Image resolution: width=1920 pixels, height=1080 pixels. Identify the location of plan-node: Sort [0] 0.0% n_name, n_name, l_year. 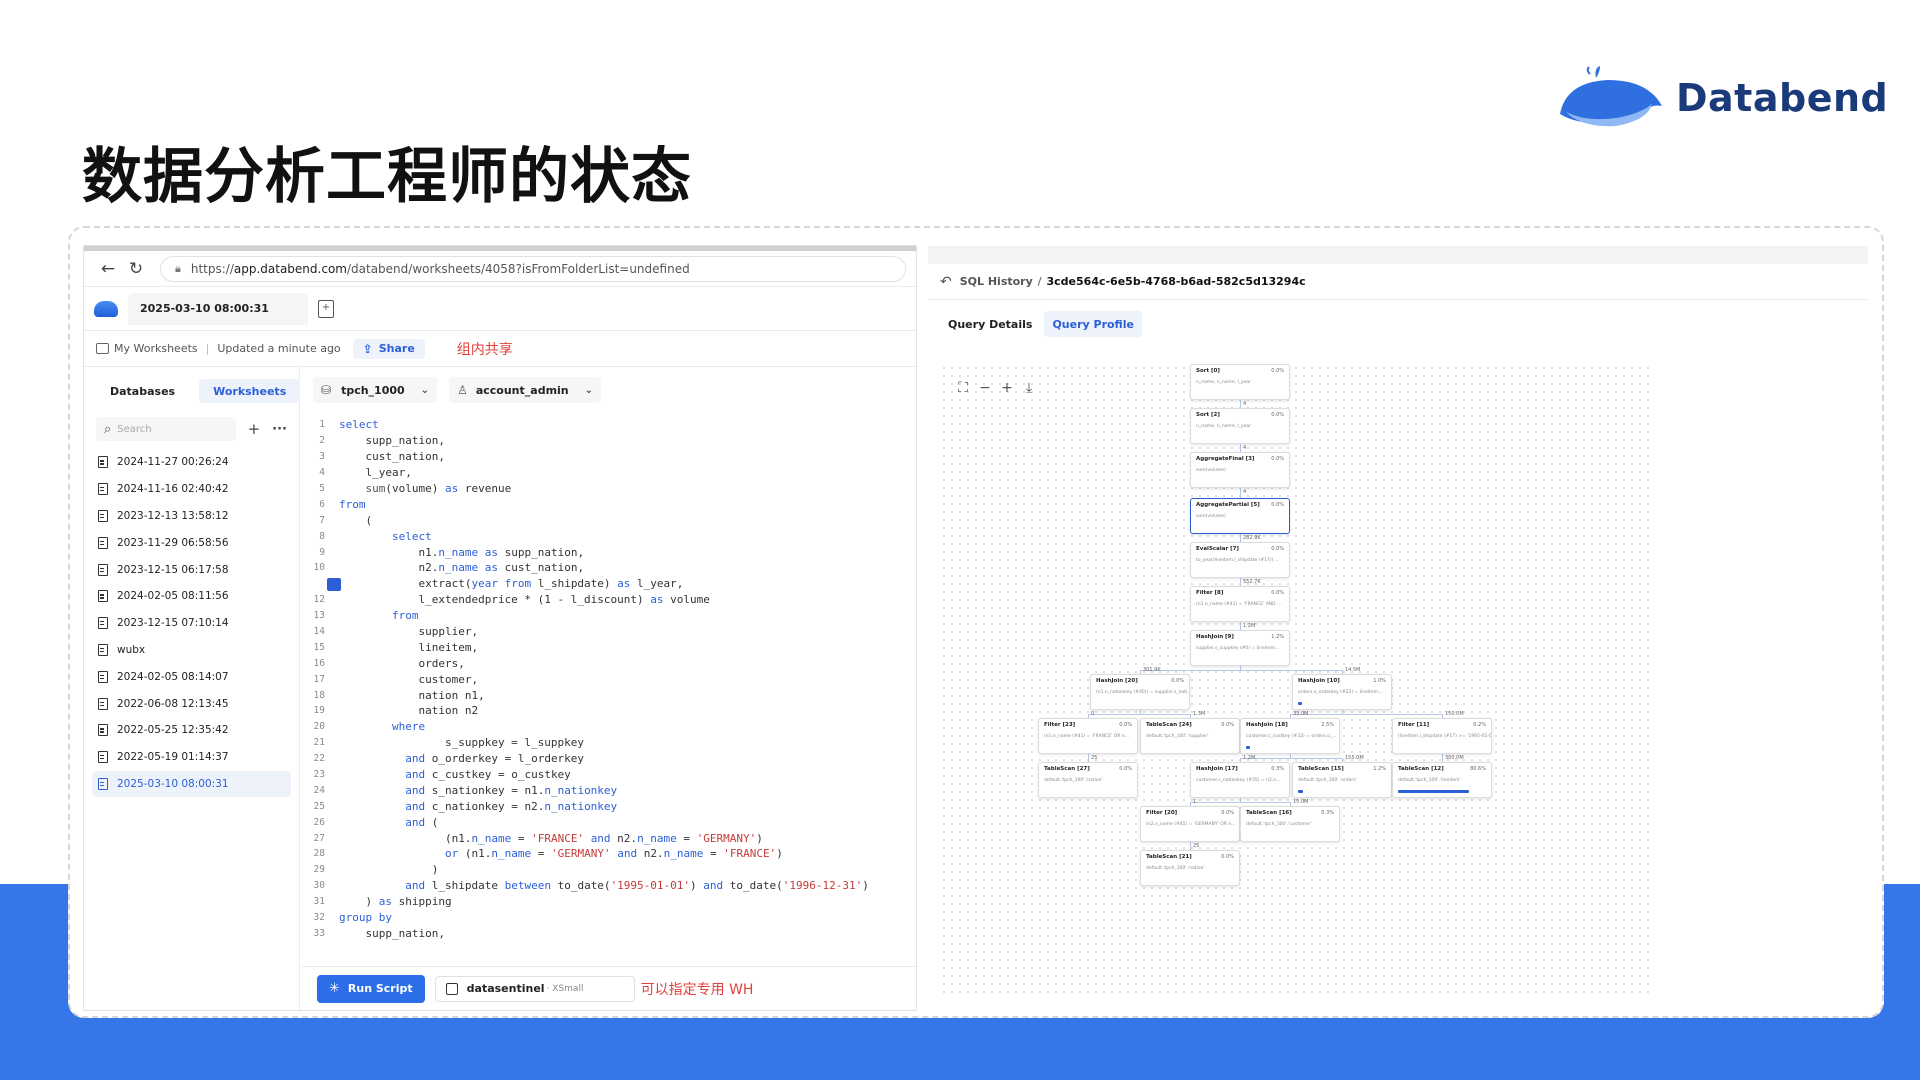
(1240, 382).